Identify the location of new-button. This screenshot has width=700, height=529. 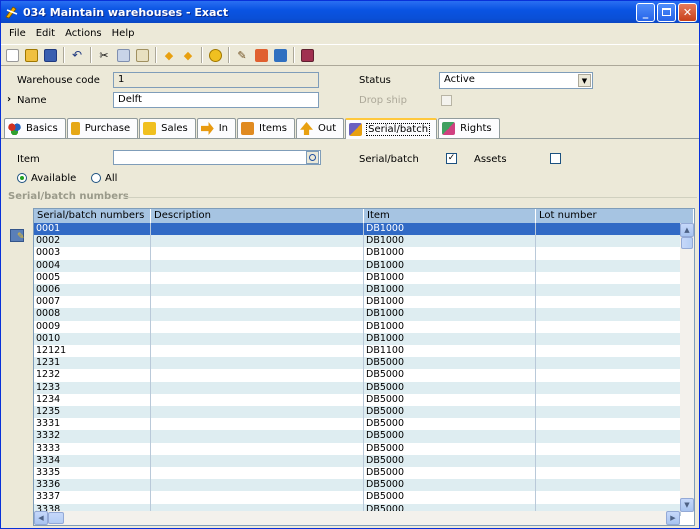
(12, 55).